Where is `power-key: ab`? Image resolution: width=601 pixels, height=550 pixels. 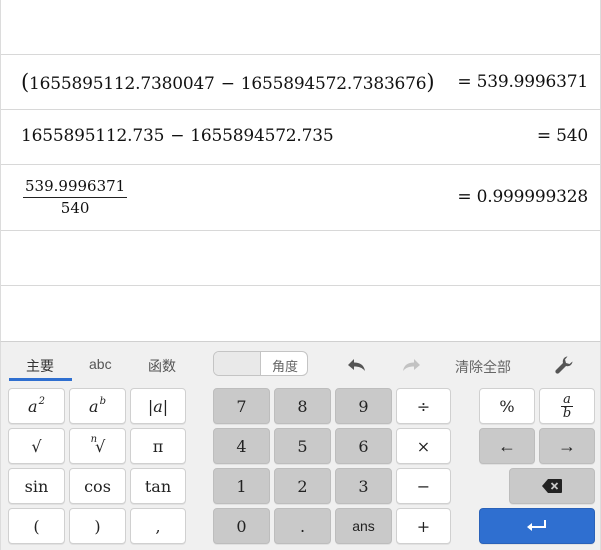
power-key: ab is located at coordinates (97, 406).